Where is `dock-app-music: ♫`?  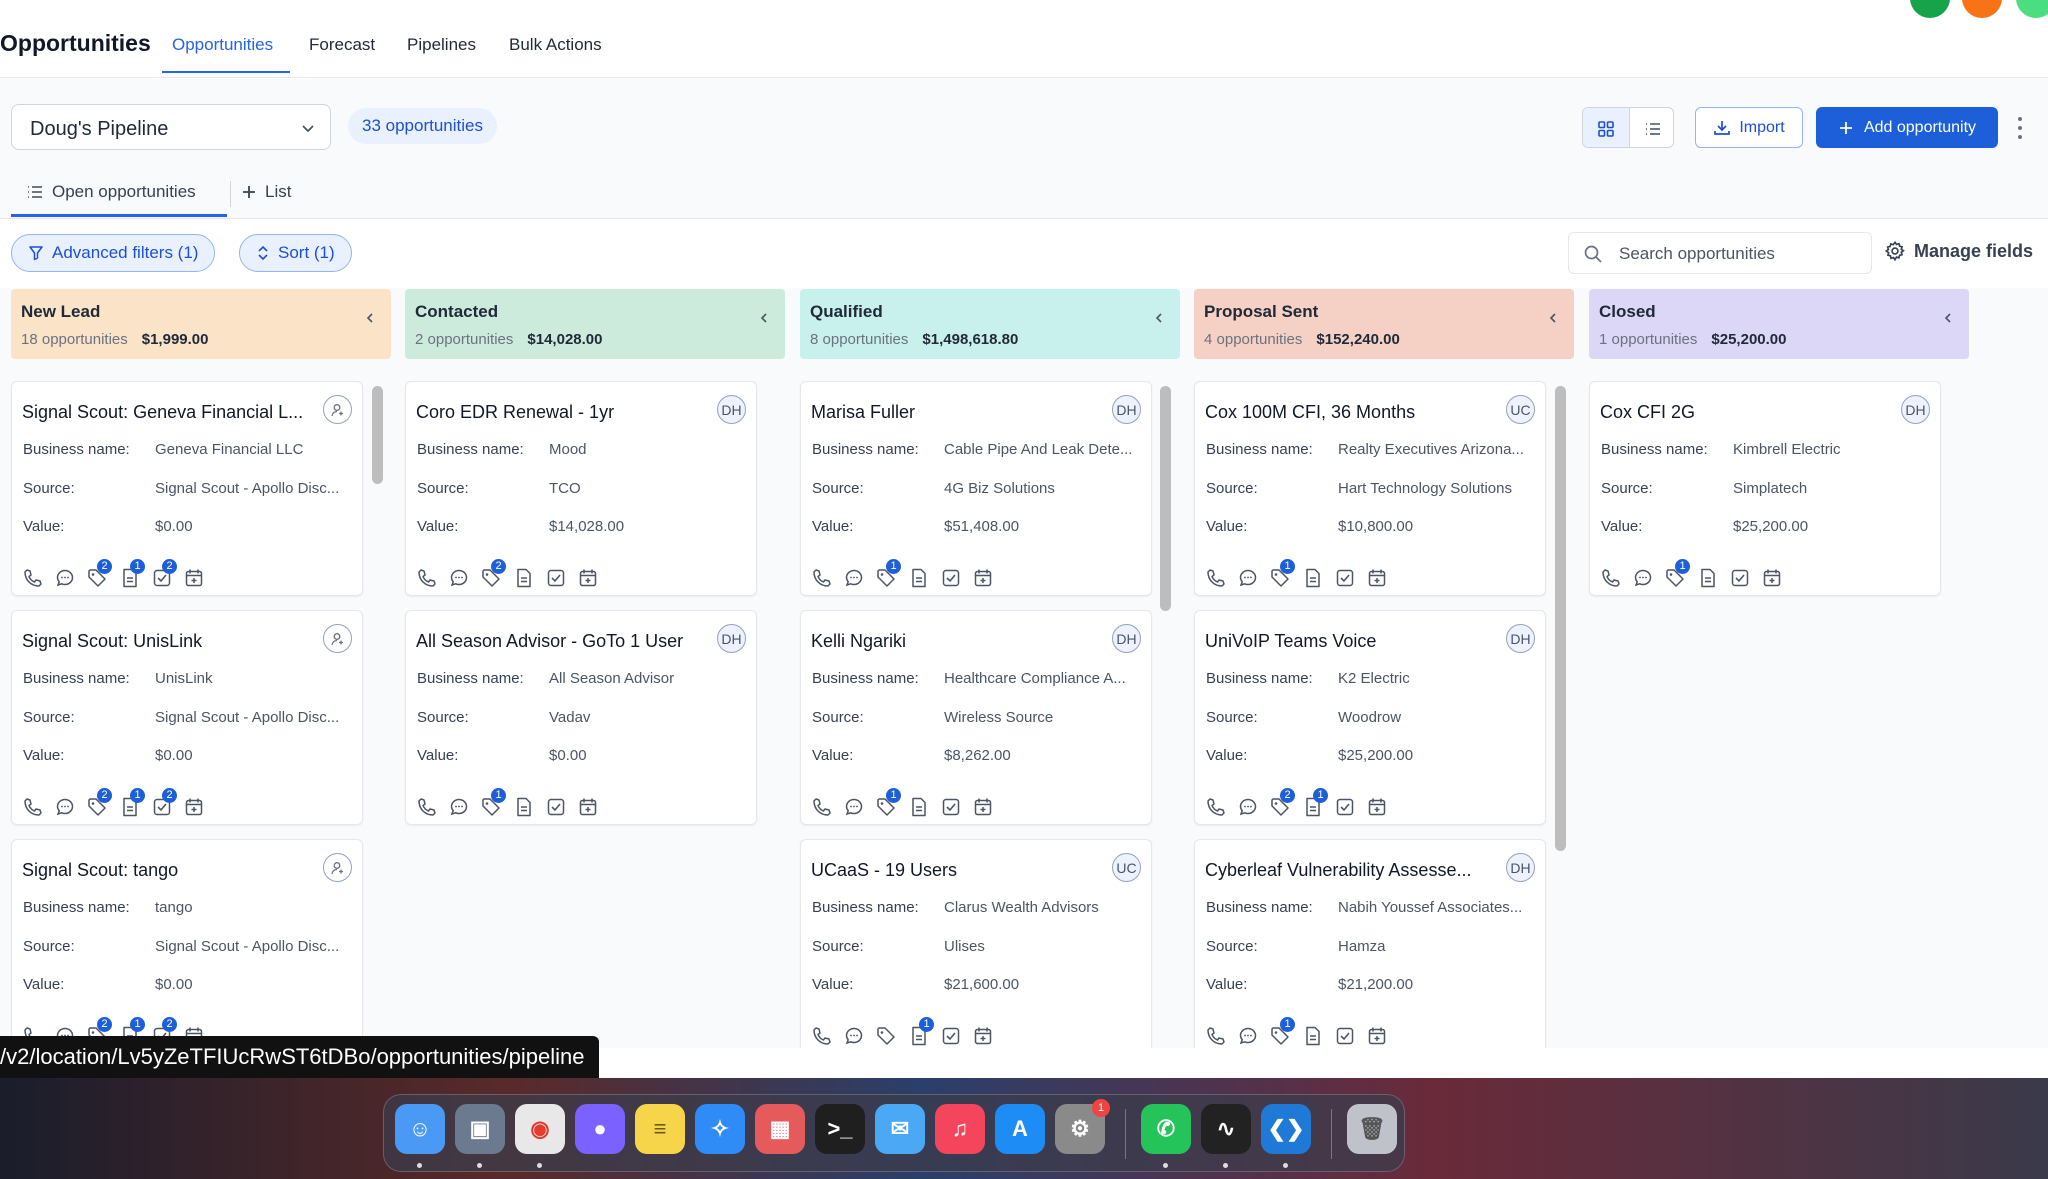
dock-app-music: ♫ is located at coordinates (960, 1129).